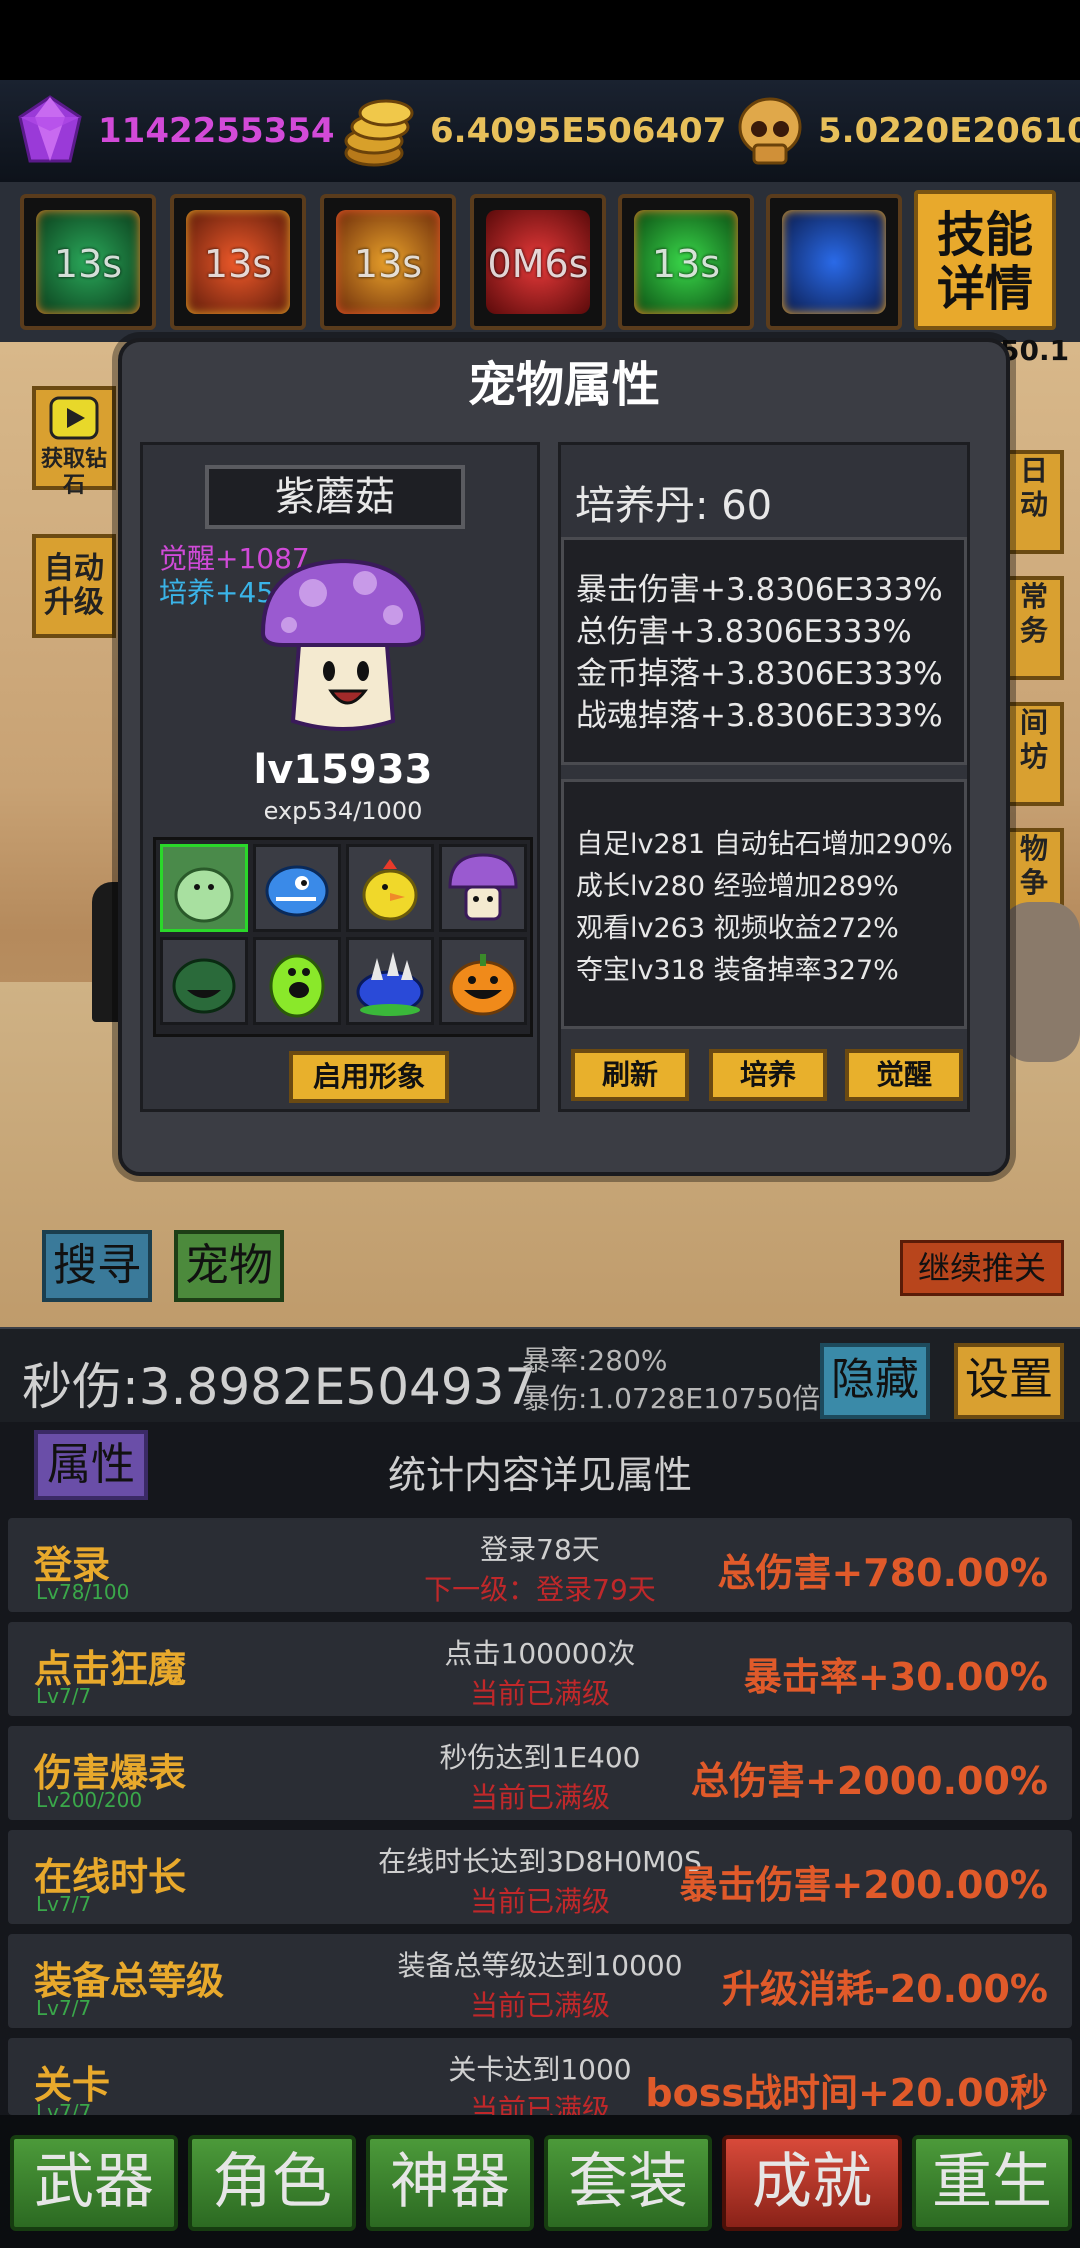 This screenshot has height=2248, width=1080. I want to click on nav-weapons: 武器, so click(94, 2183).